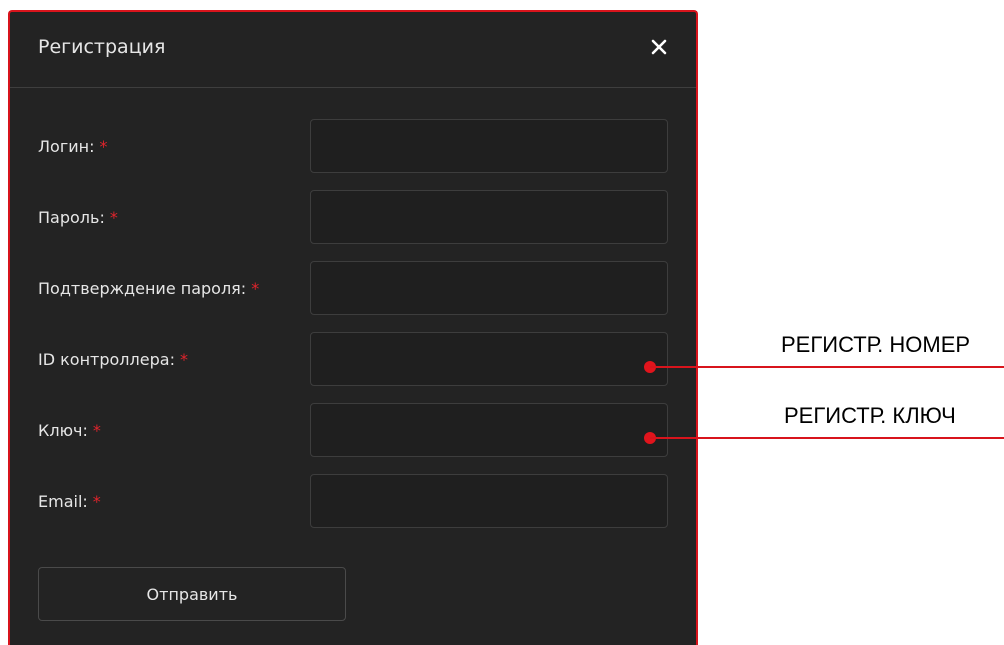 The image size is (1004, 645). I want to click on key-input, so click(489, 430).